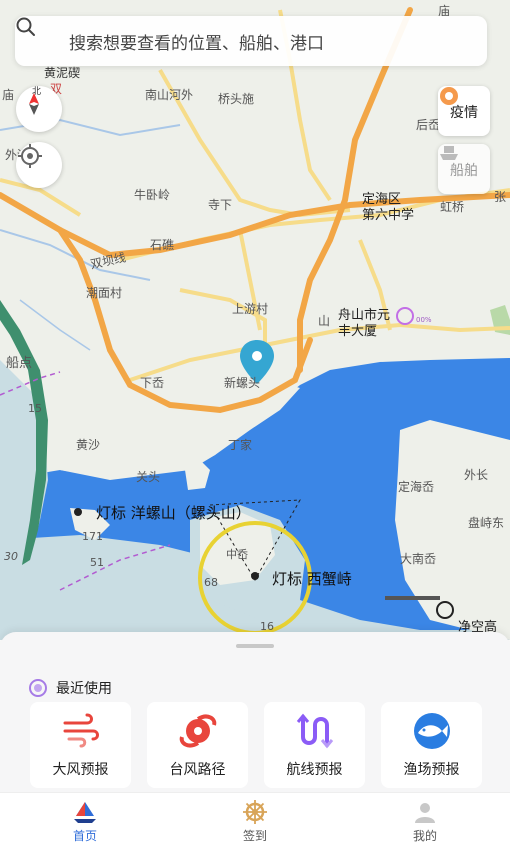 The image size is (510, 850). Describe the element at coordinates (173, 513) in the screenshot. I see `map-label-beacon: 灯标 洋螺山（螺头山）` at that location.